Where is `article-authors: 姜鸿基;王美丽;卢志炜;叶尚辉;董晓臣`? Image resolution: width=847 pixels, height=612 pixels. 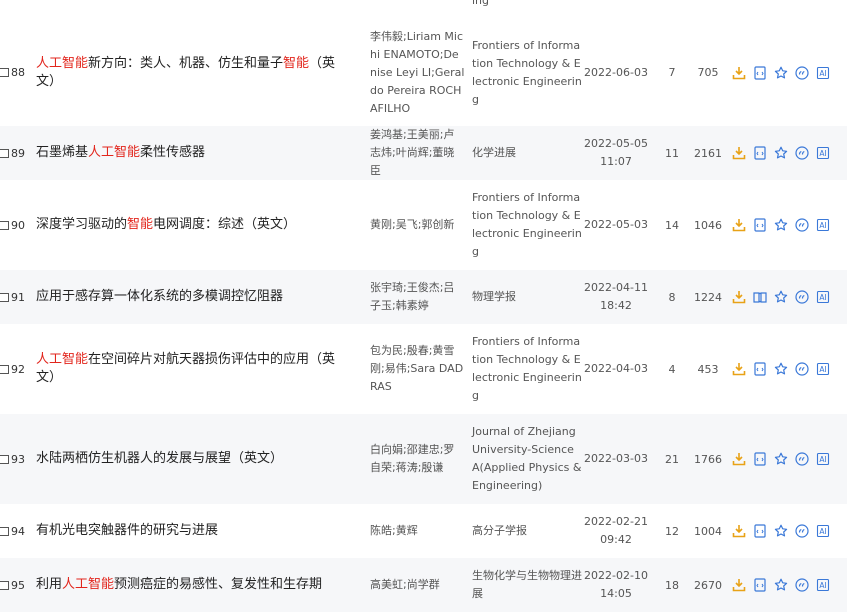 article-authors: 姜鸿基;王美丽;卢志炜;叶尚辉;董晓臣 is located at coordinates (417, 153).